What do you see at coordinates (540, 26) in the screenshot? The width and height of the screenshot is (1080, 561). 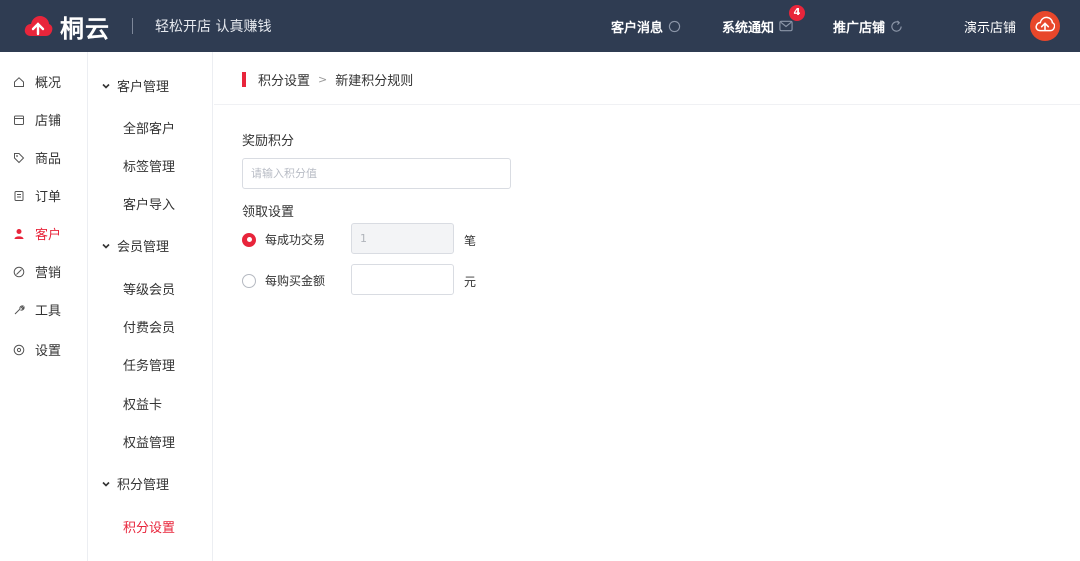 I see `top-bar: 桐云 轻松开店 认真赚钱 客户消息 系统通知 4 推广店铺 演示店铺` at bounding box center [540, 26].